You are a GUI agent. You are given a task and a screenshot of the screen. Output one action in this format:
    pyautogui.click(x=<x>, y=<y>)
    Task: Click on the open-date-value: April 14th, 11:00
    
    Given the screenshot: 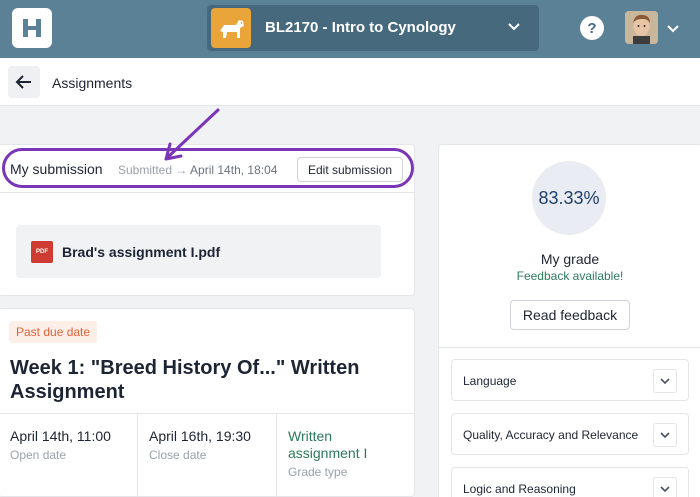 What is the action you would take?
    pyautogui.click(x=60, y=436)
    